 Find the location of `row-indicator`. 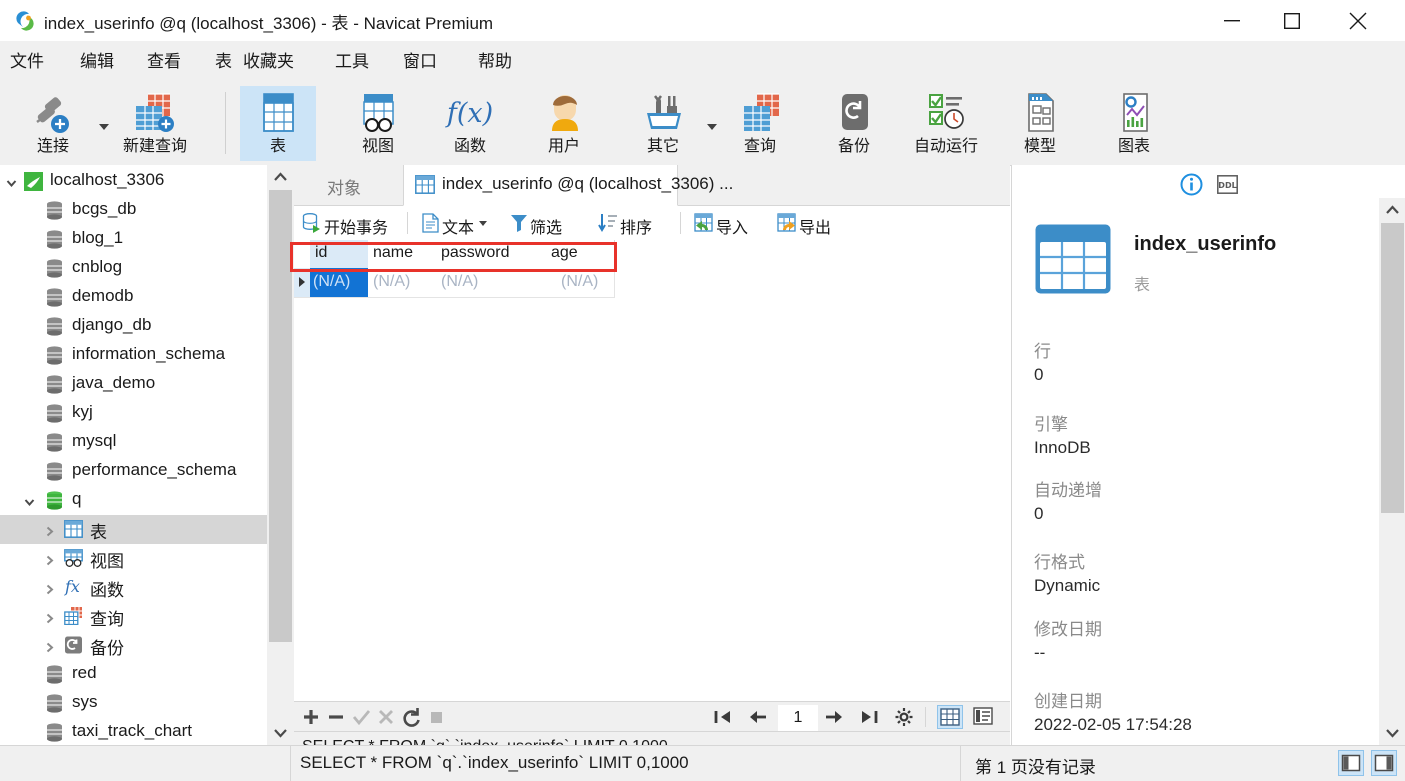

row-indicator is located at coordinates (302, 283).